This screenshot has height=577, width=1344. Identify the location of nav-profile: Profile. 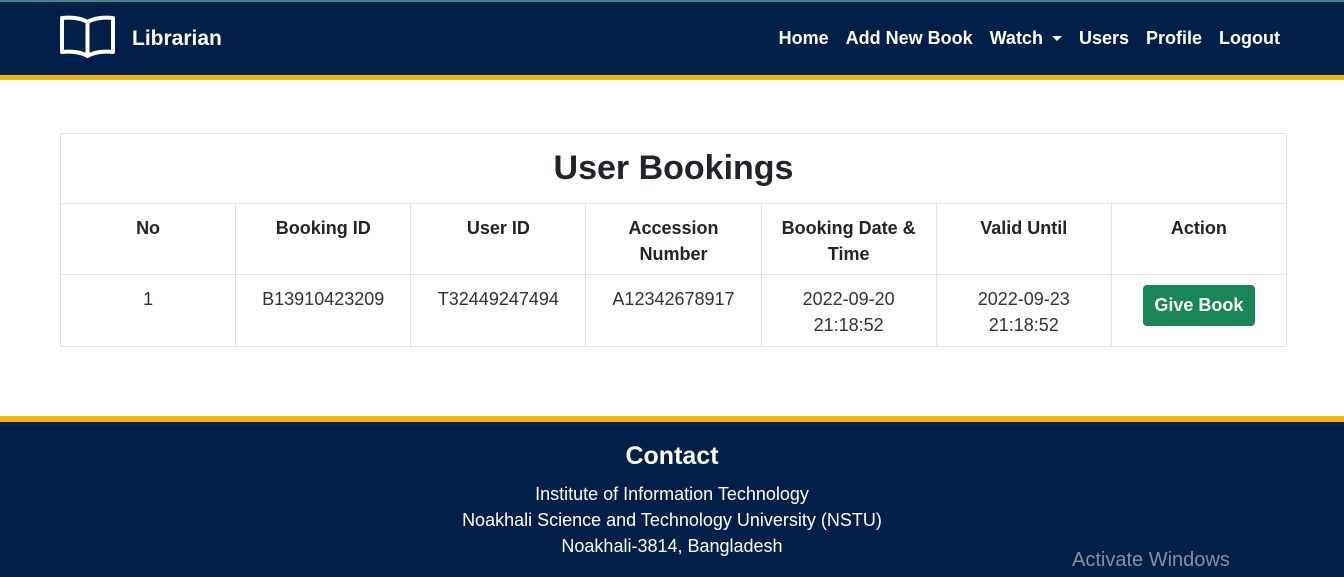
(1174, 38).